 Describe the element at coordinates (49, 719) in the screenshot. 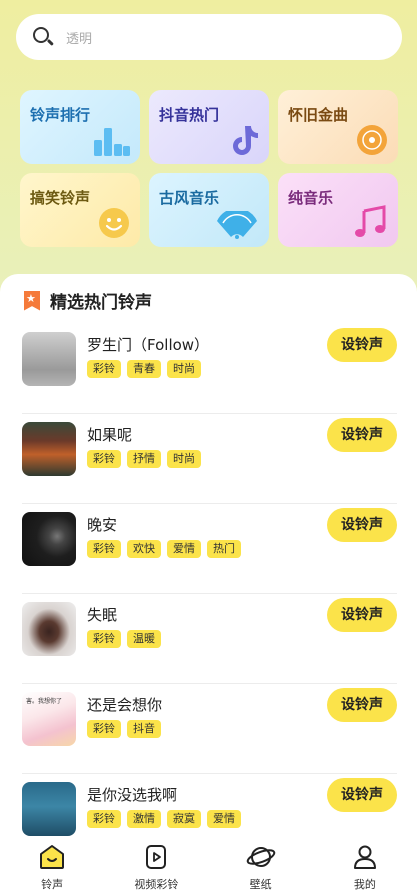

I see `album-cover: 害。我想你了` at that location.